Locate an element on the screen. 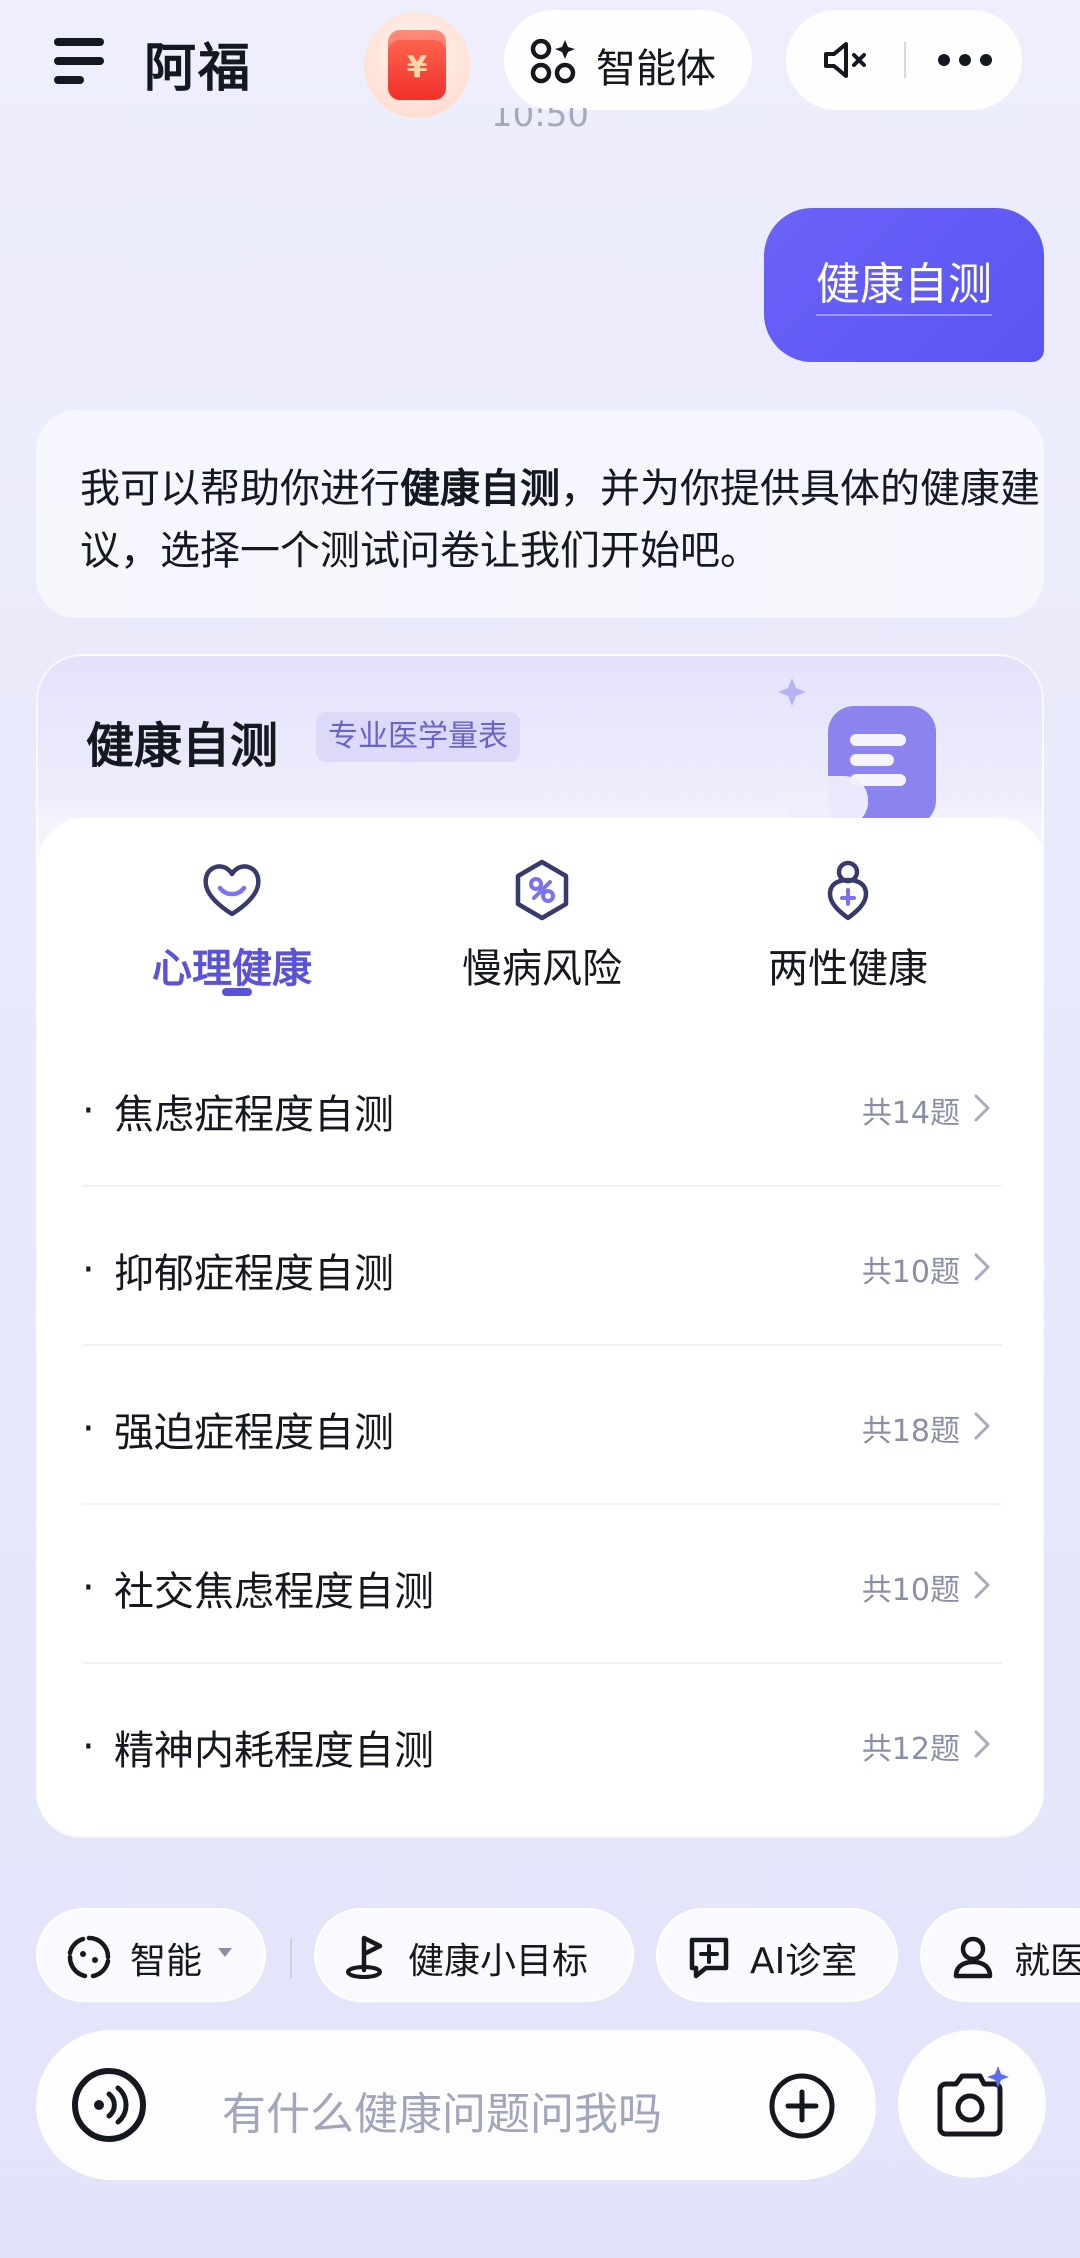 The height and width of the screenshot is (2258, 1080). speaker-mute-icon is located at coordinates (845, 60).